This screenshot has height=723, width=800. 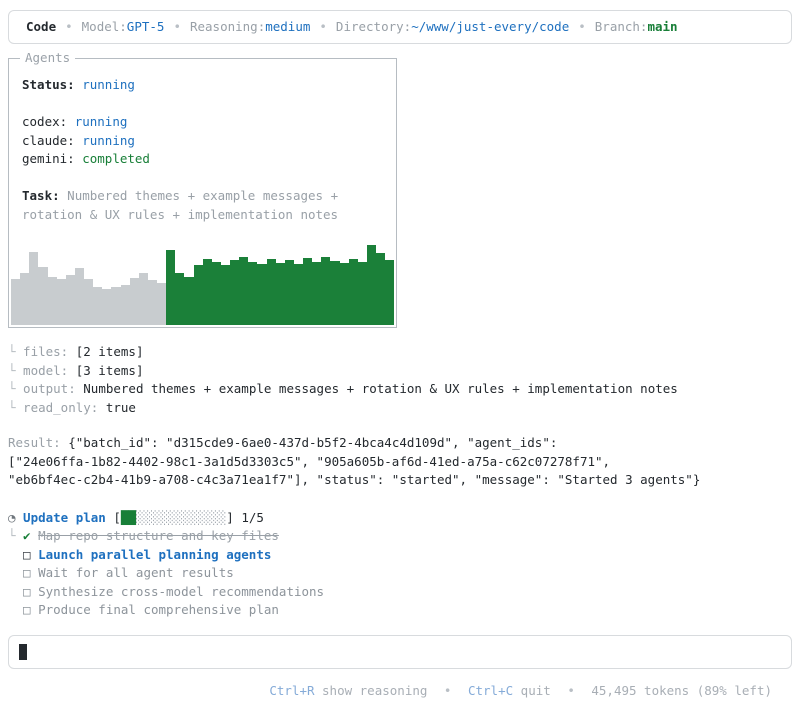 What do you see at coordinates (202, 85) in the screenshot?
I see `agents-status-line: Status: running` at bounding box center [202, 85].